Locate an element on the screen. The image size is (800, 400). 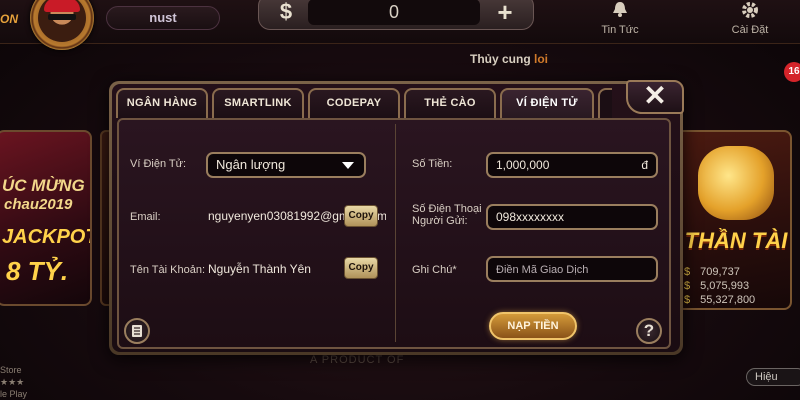
add-money-button: + is located at coordinates (505, 13).